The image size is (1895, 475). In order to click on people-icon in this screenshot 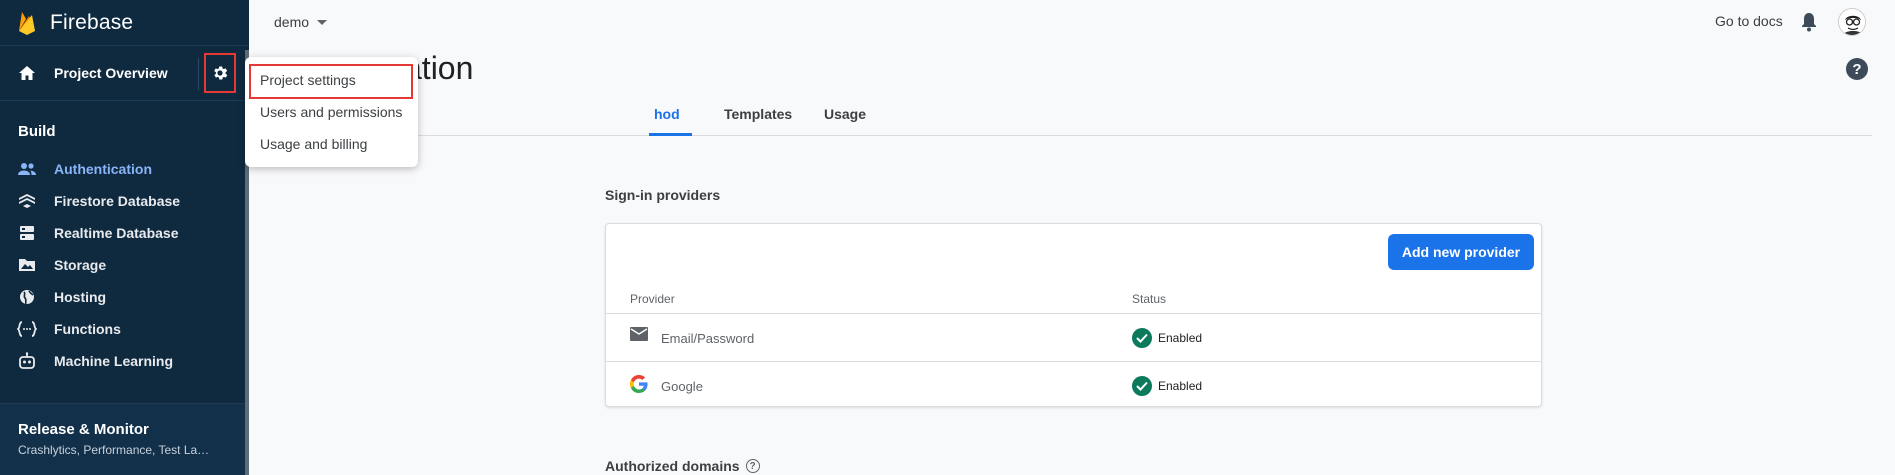, I will do `click(27, 169)`.